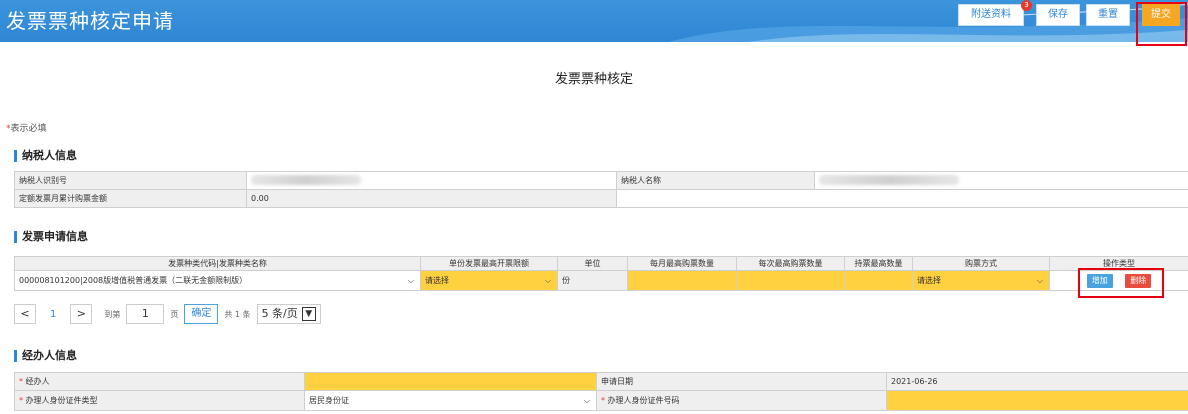  Describe the element at coordinates (929, 280) in the screenshot. I see `purchase-method-value: 请选择` at that location.